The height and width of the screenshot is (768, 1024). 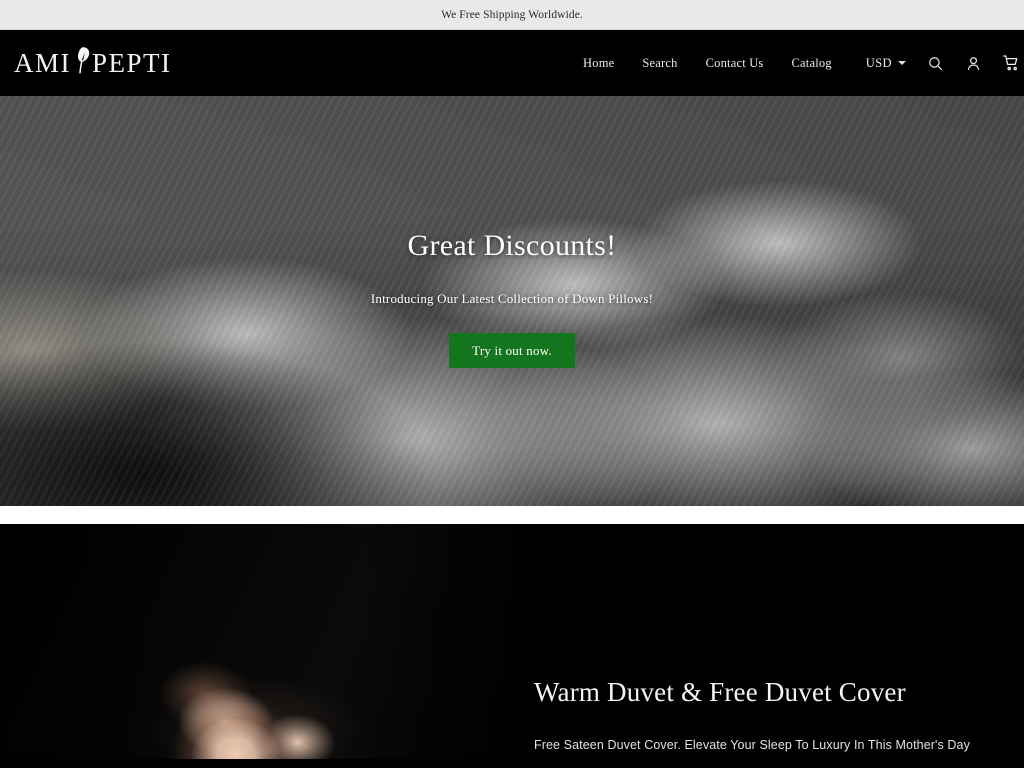 I want to click on main-navigation: Home Search Contact Us Catalog, so click(x=707, y=63).